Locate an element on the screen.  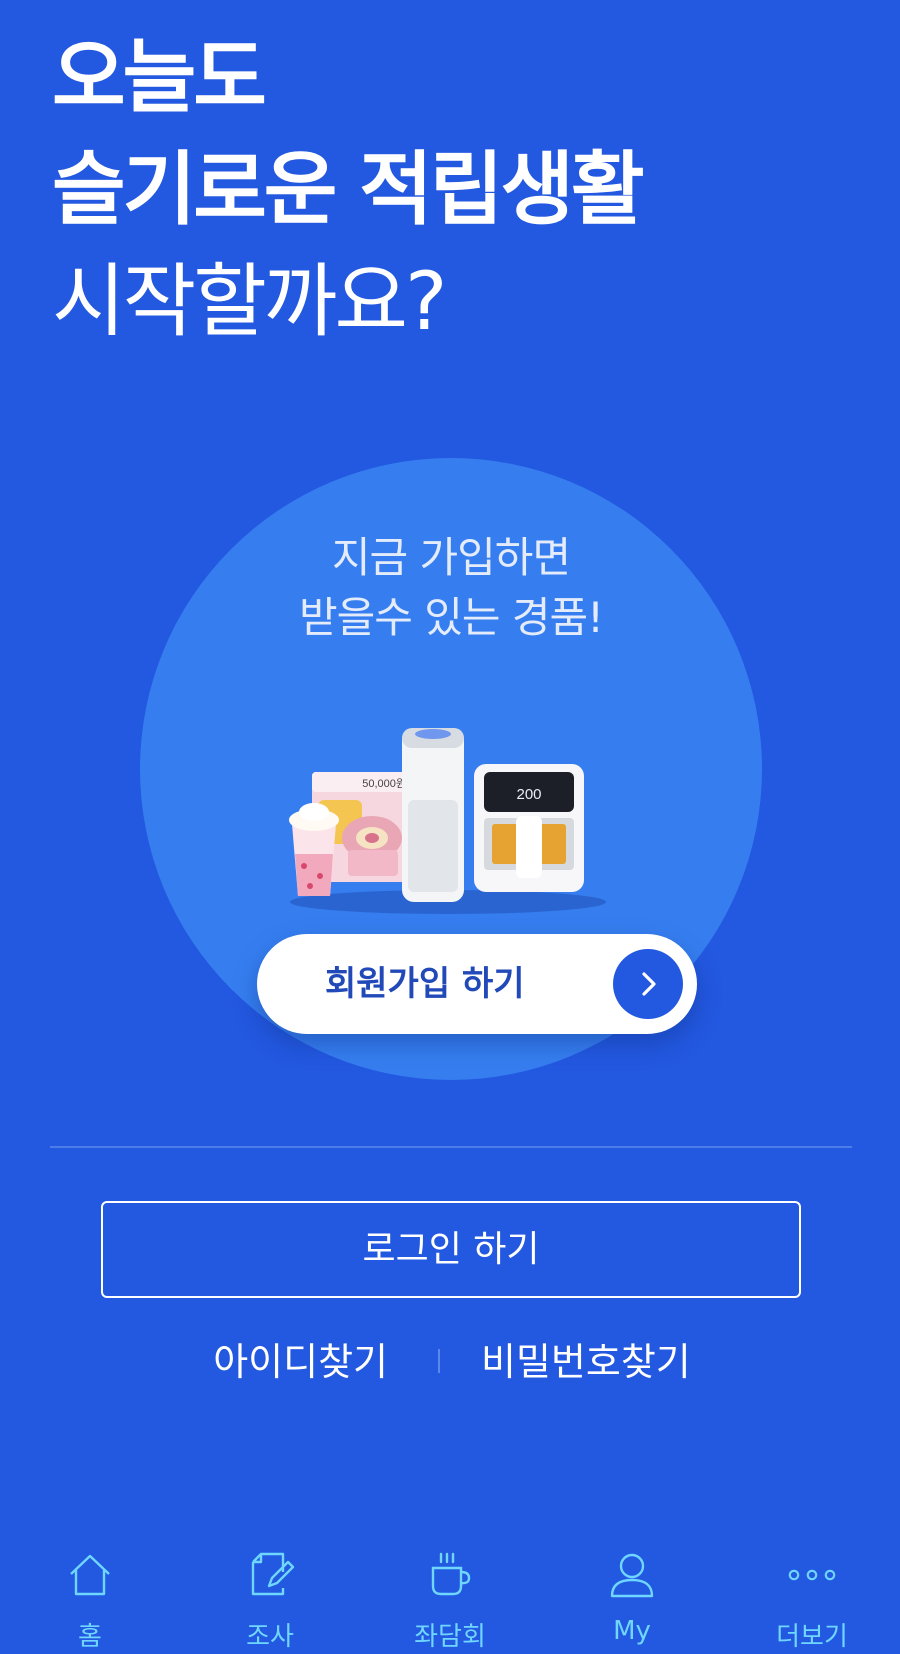
headline-line-1: 오늘도 is located at coordinates (159, 77).